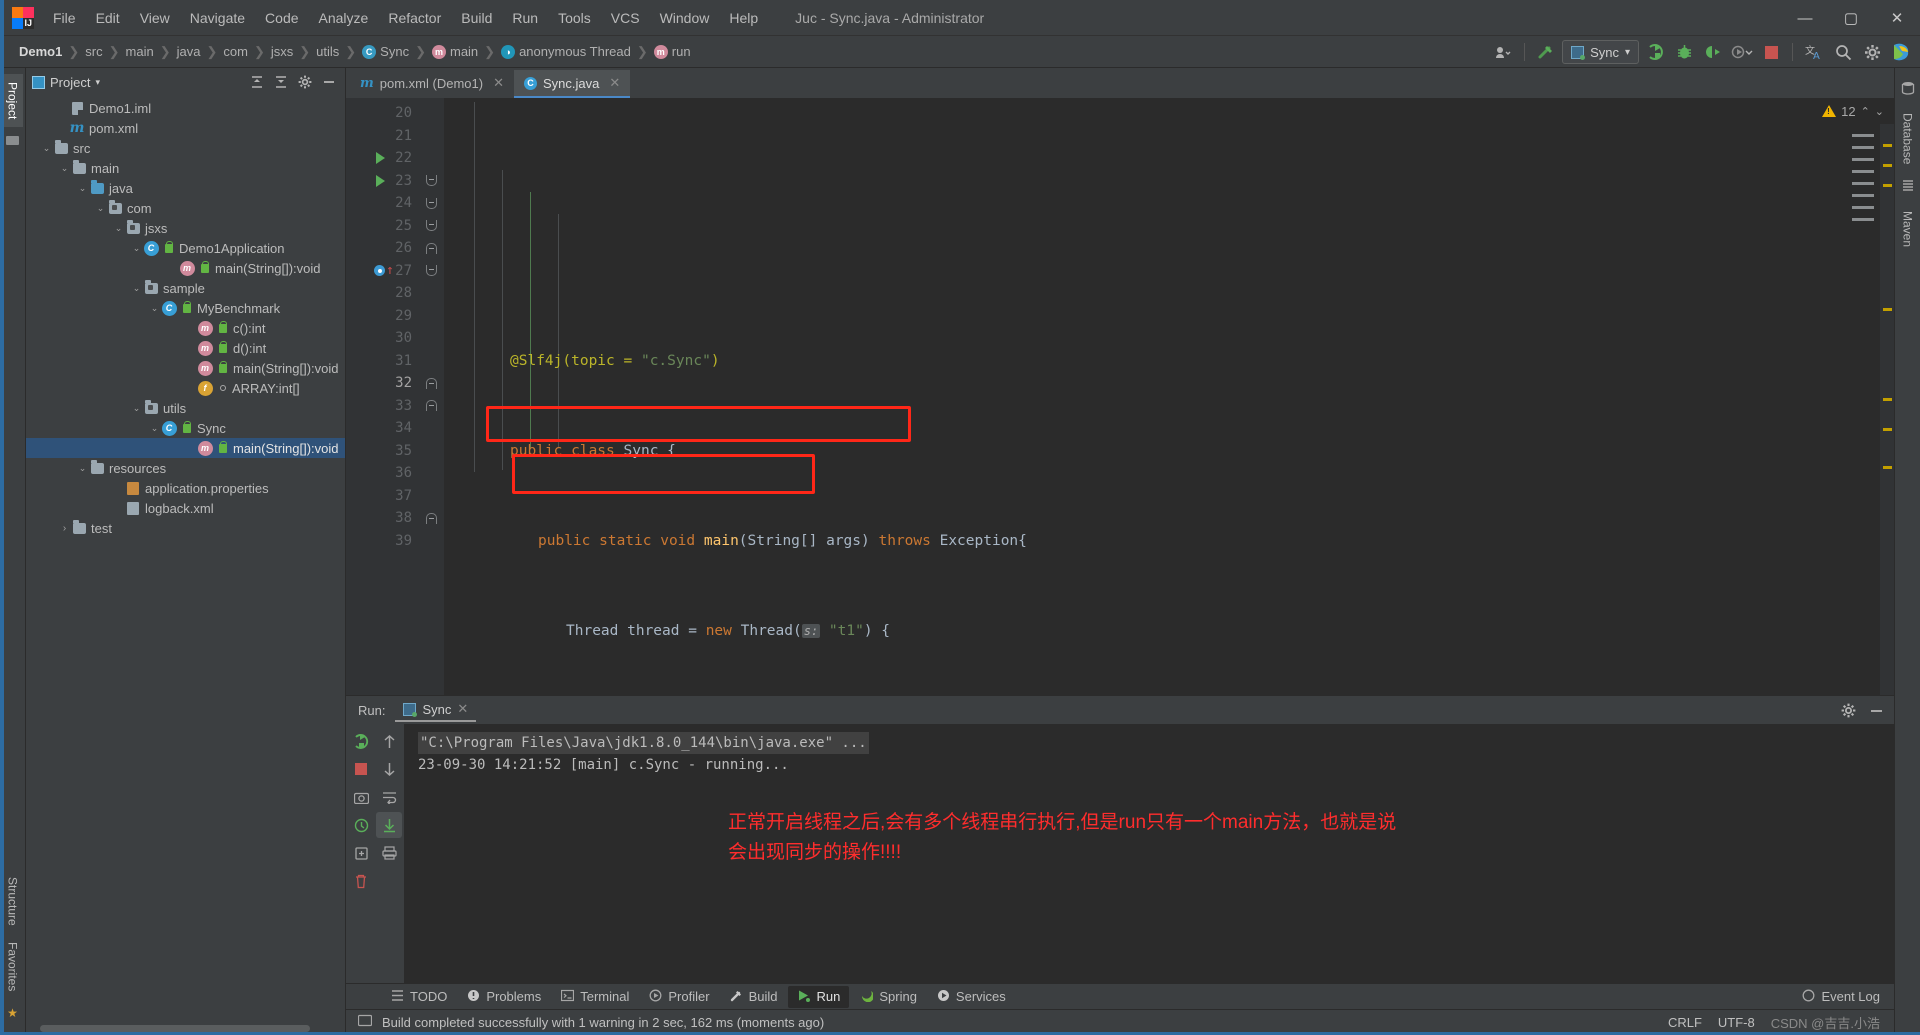 This screenshot has width=1920, height=1035. What do you see at coordinates (1824, 111) in the screenshot?
I see `inspection-widget: 12 ⌃ ⌄` at bounding box center [1824, 111].